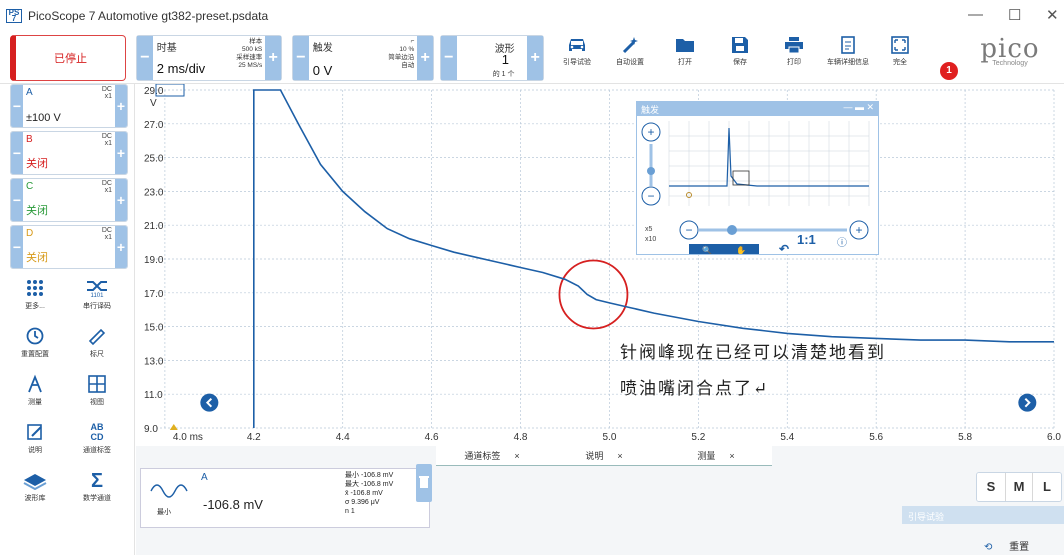 The height and width of the screenshot is (555, 1064). I want to click on channel-a-minus-button: −, so click(17, 106).